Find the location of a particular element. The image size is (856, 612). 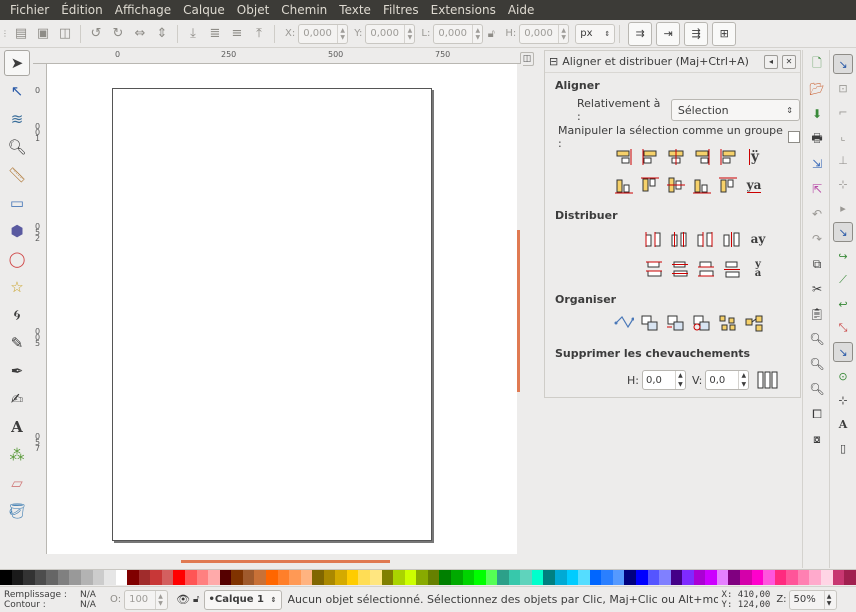

center-horizontal-axis-icon is located at coordinates (676, 185).